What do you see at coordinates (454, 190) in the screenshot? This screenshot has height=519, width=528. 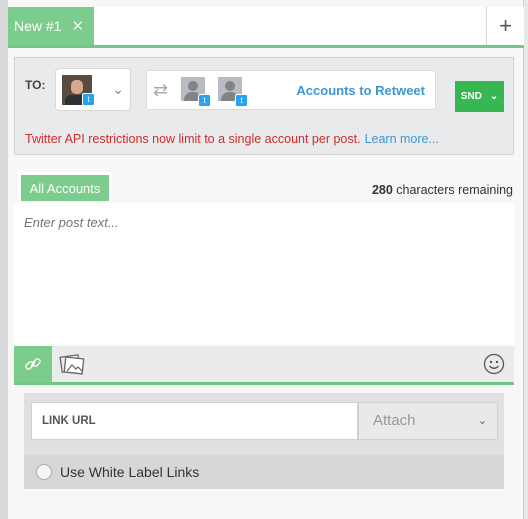 I see `chars-remaining-label: characters remaining` at bounding box center [454, 190].